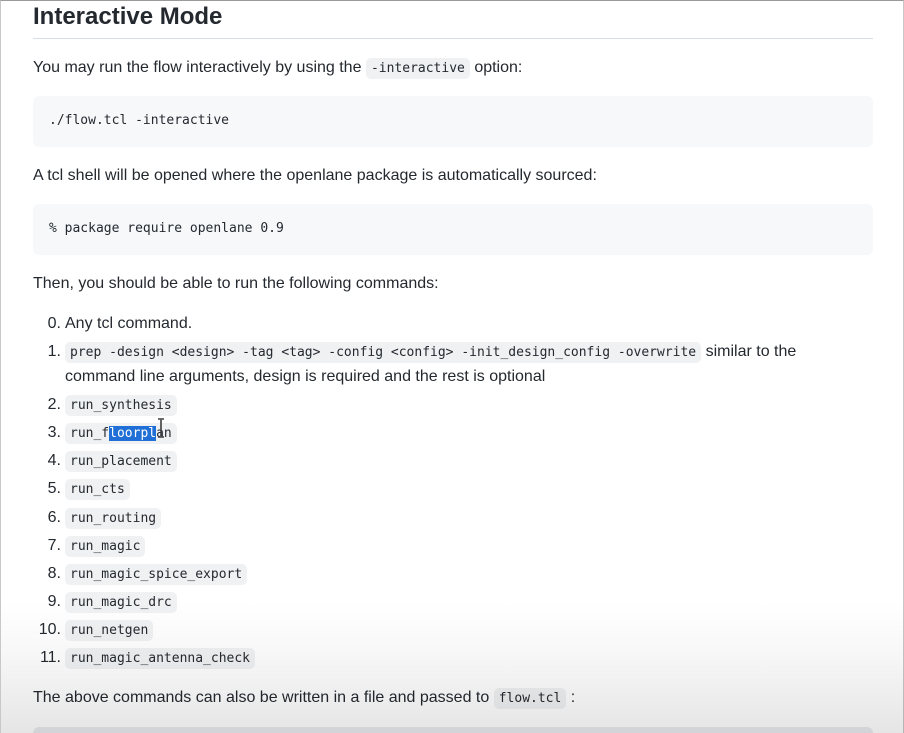 The image size is (904, 733). What do you see at coordinates (54, 517) in the screenshot?
I see `list-number: 6.` at bounding box center [54, 517].